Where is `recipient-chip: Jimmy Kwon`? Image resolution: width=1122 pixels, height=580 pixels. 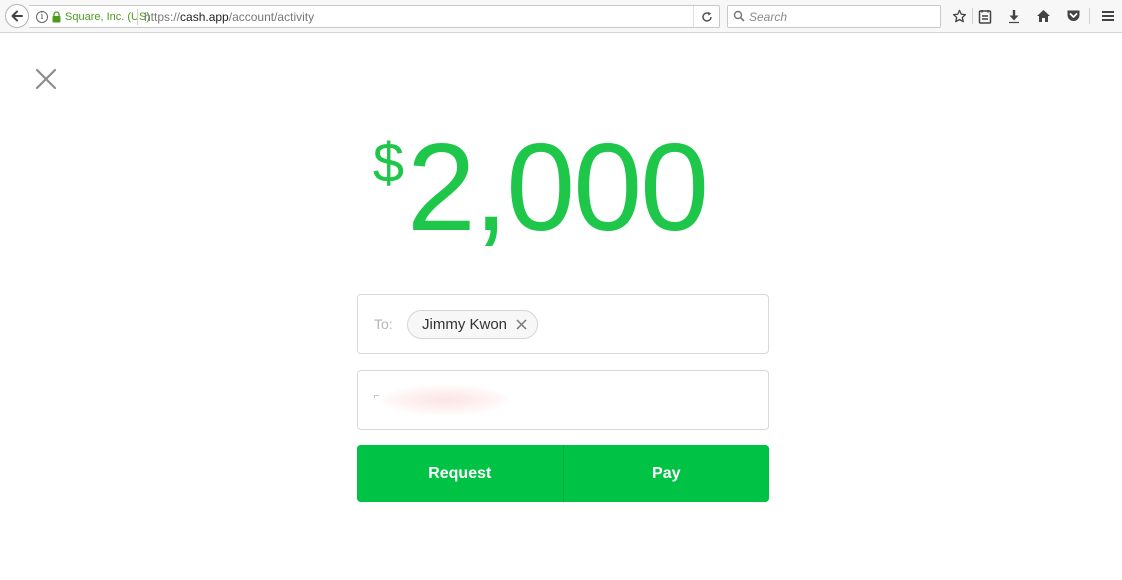 recipient-chip: Jimmy Kwon is located at coordinates (473, 324).